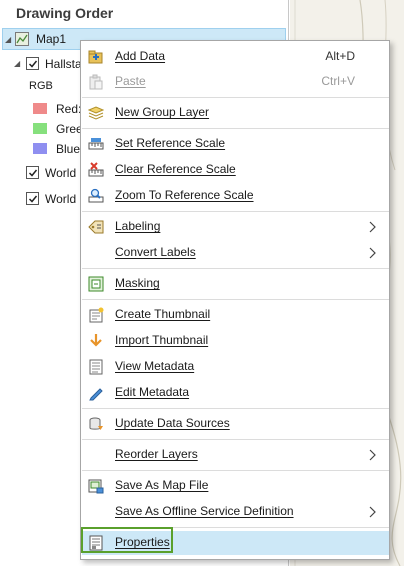 This screenshot has width=404, height=566. Describe the element at coordinates (96, 82) in the screenshot. I see `paste-icon` at that location.